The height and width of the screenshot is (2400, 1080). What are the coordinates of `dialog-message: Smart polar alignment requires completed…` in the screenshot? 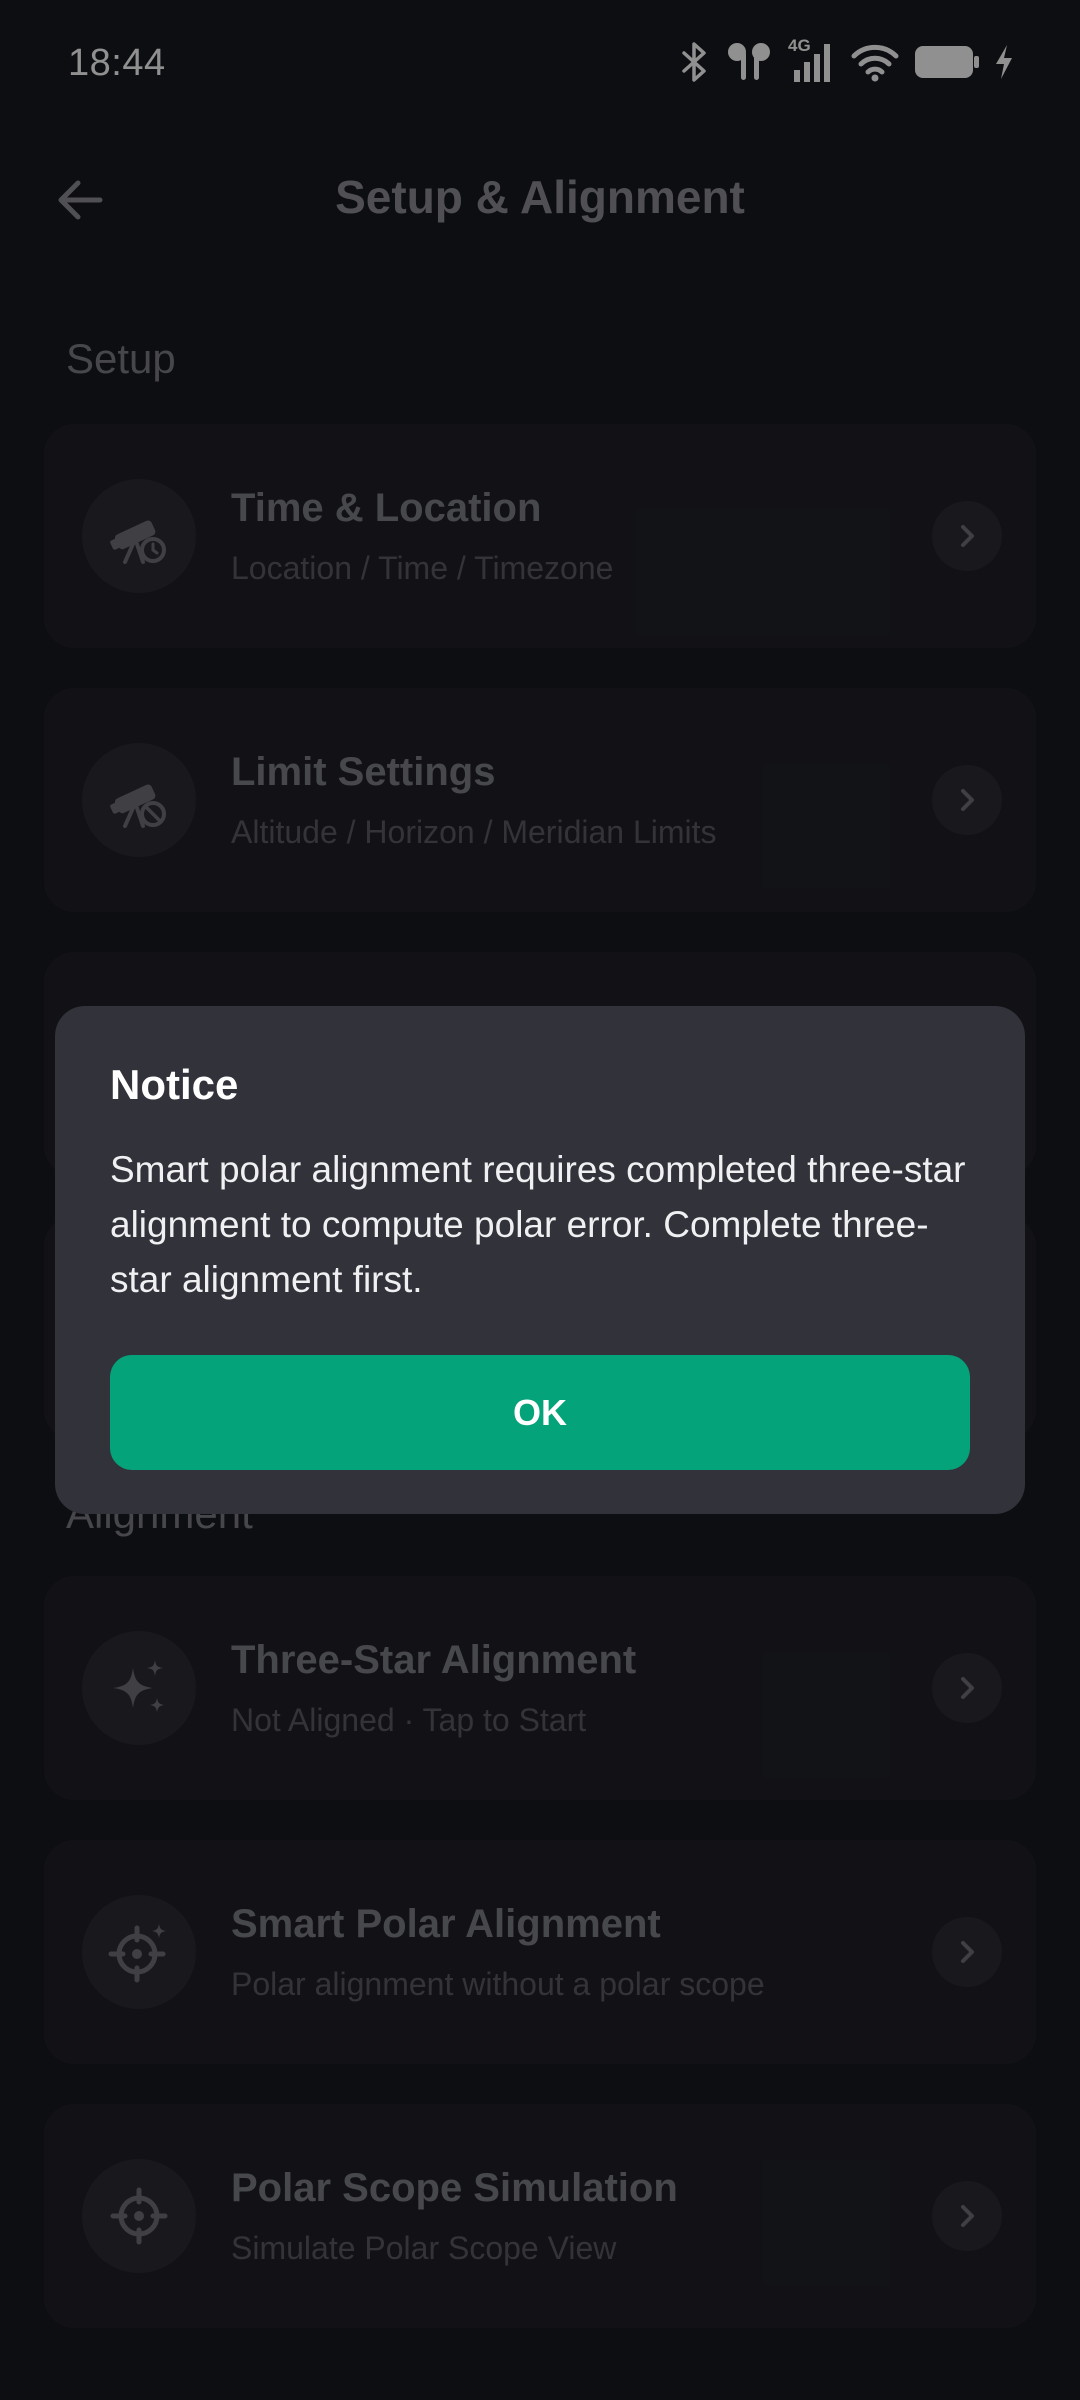 It's located at (538, 1224).